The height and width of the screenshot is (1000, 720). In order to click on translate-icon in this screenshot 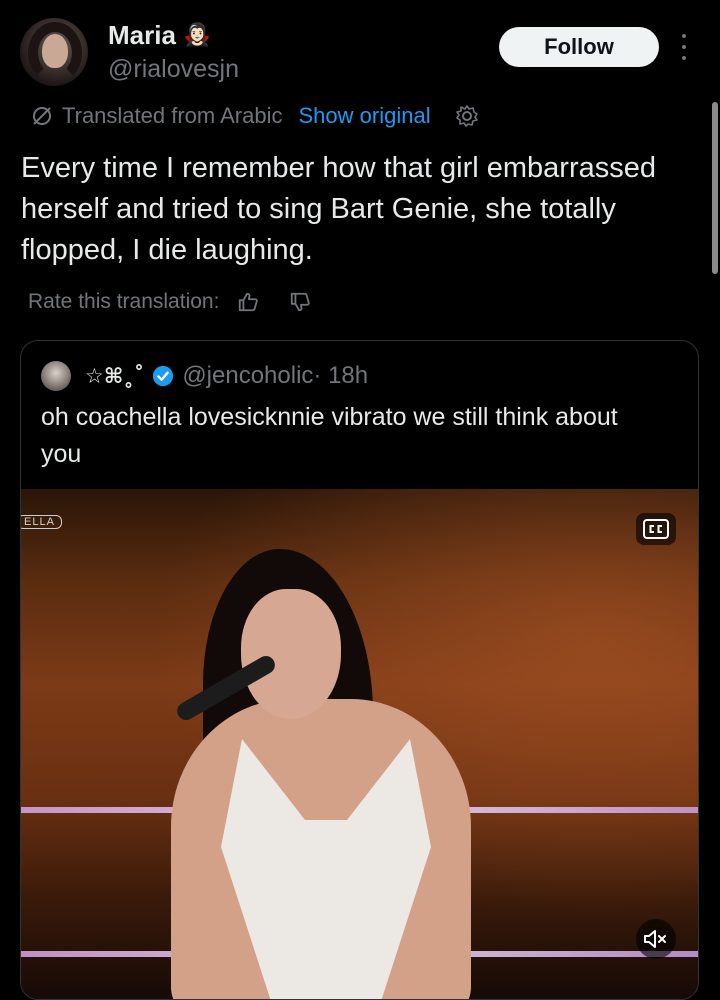, I will do `click(42, 116)`.